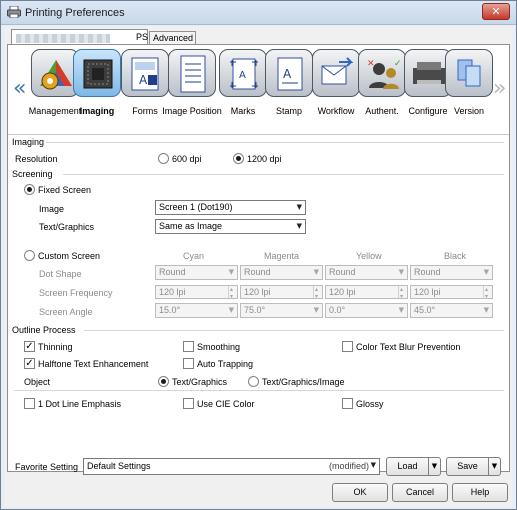 The image size is (517, 510). I want to click on angle-yellow: 0.0°, so click(366, 310).